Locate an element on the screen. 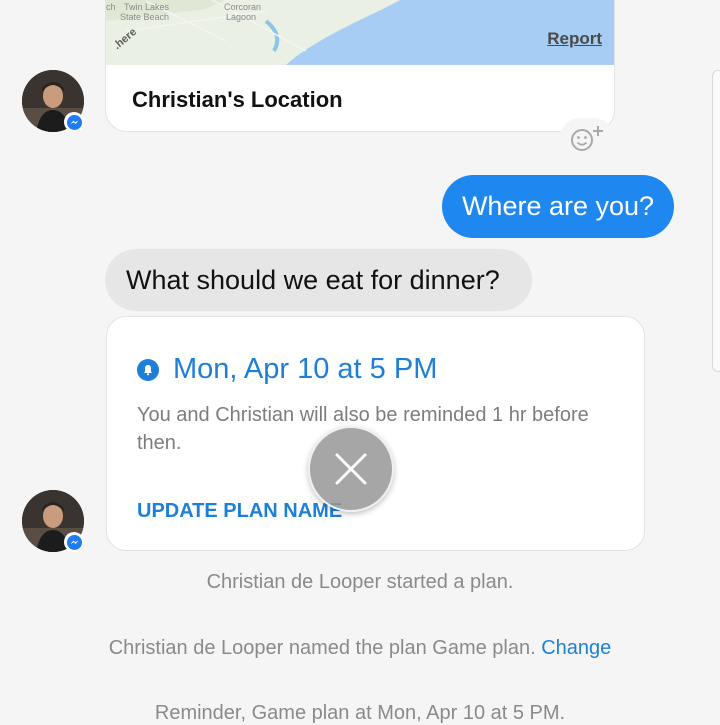 The image size is (720, 725). side-panel-edge is located at coordinates (716, 221).